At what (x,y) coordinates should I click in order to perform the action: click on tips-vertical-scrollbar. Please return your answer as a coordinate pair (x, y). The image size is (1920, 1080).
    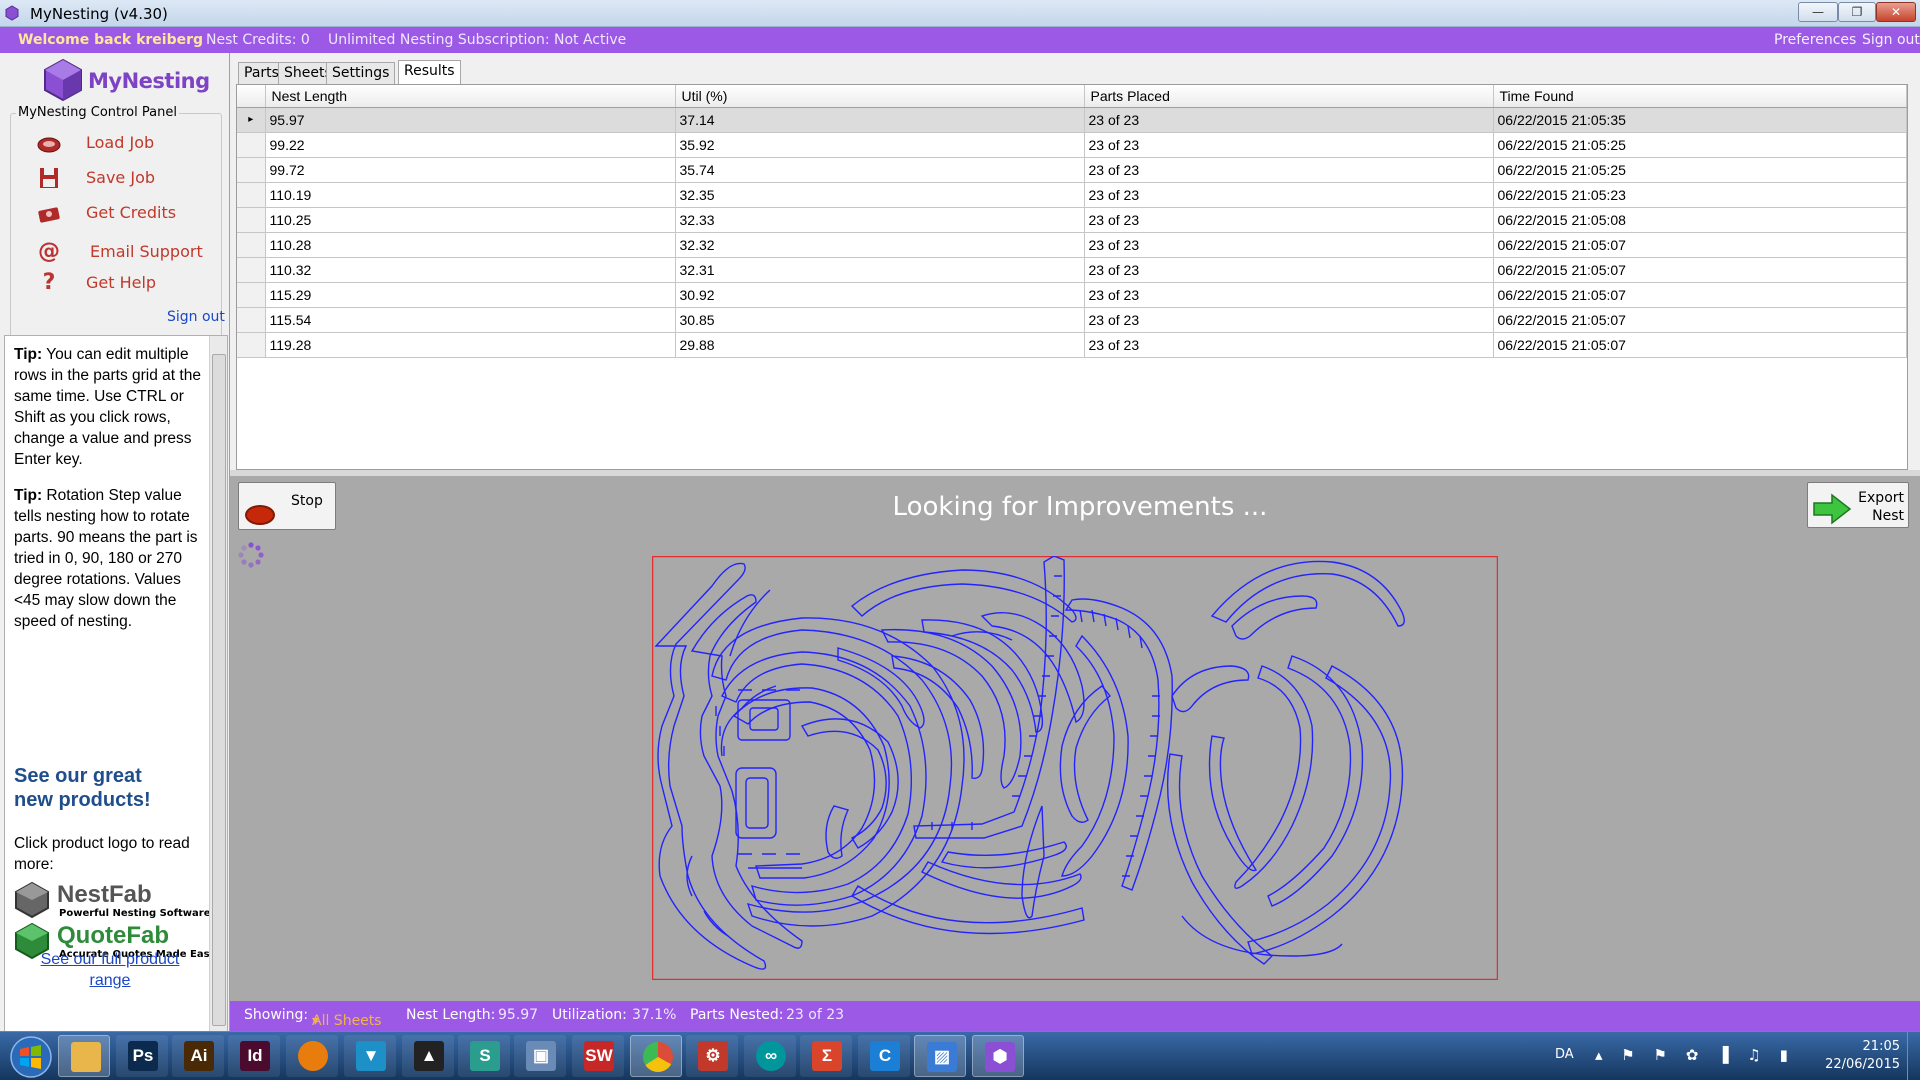
    Looking at the image, I should click on (218, 691).